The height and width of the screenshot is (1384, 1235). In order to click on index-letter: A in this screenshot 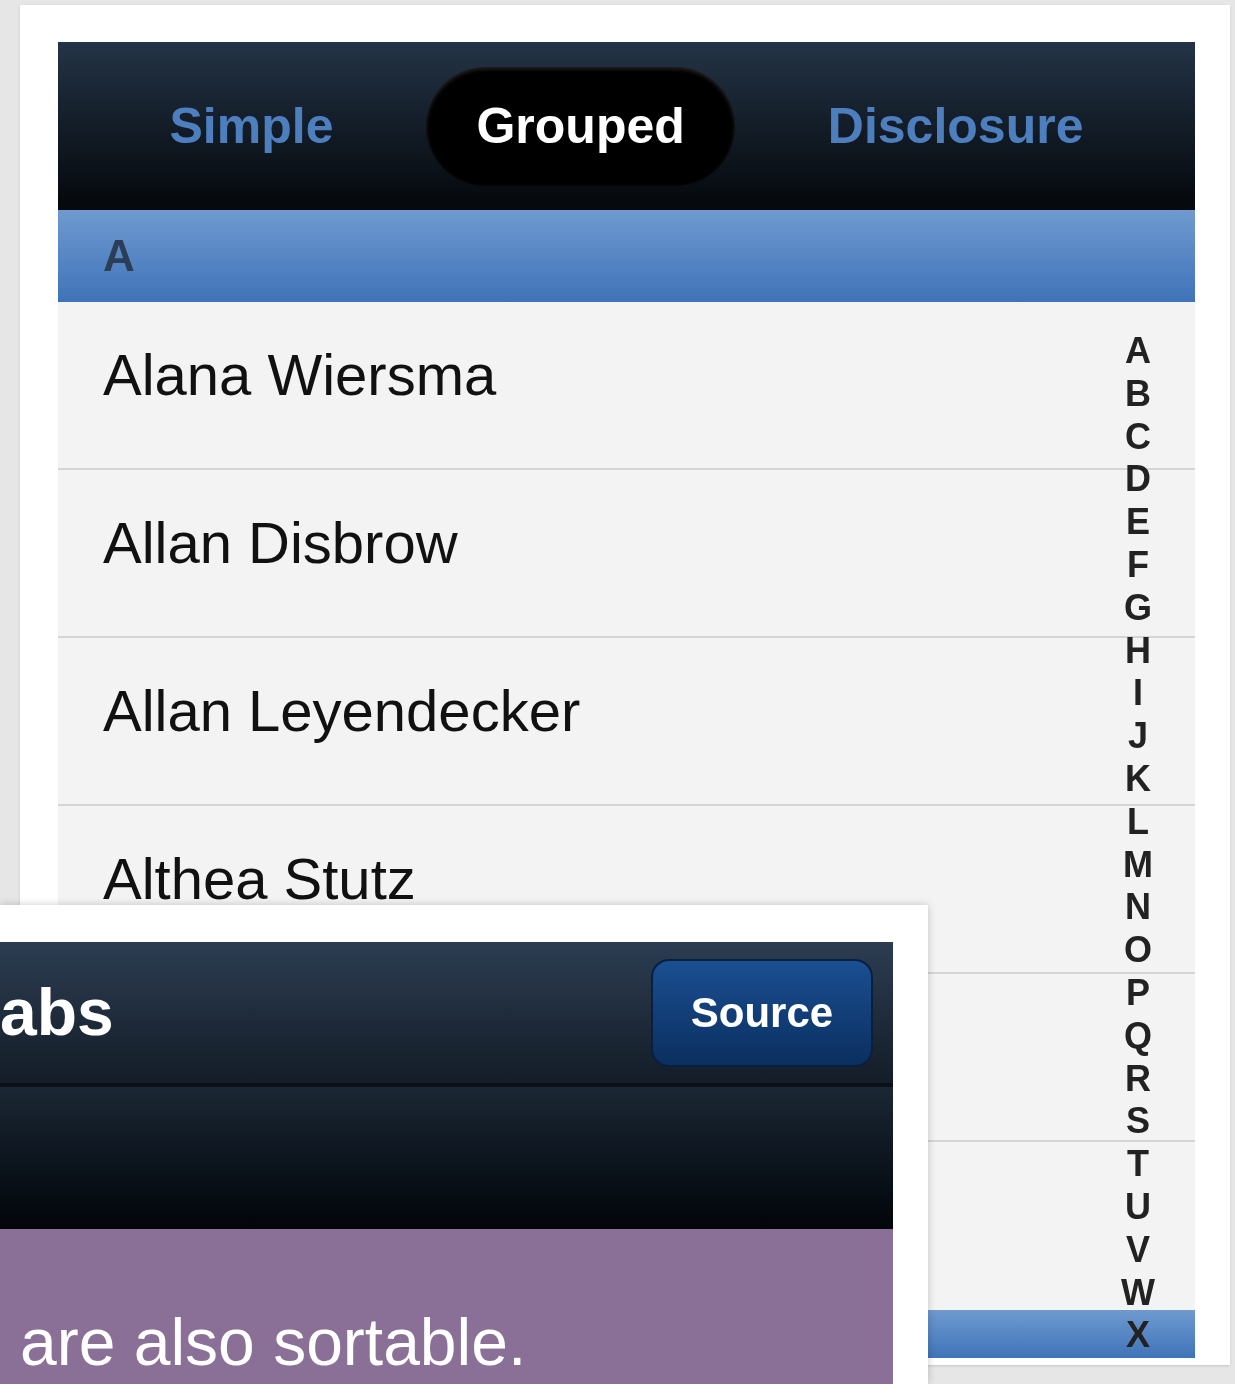, I will do `click(1138, 351)`.